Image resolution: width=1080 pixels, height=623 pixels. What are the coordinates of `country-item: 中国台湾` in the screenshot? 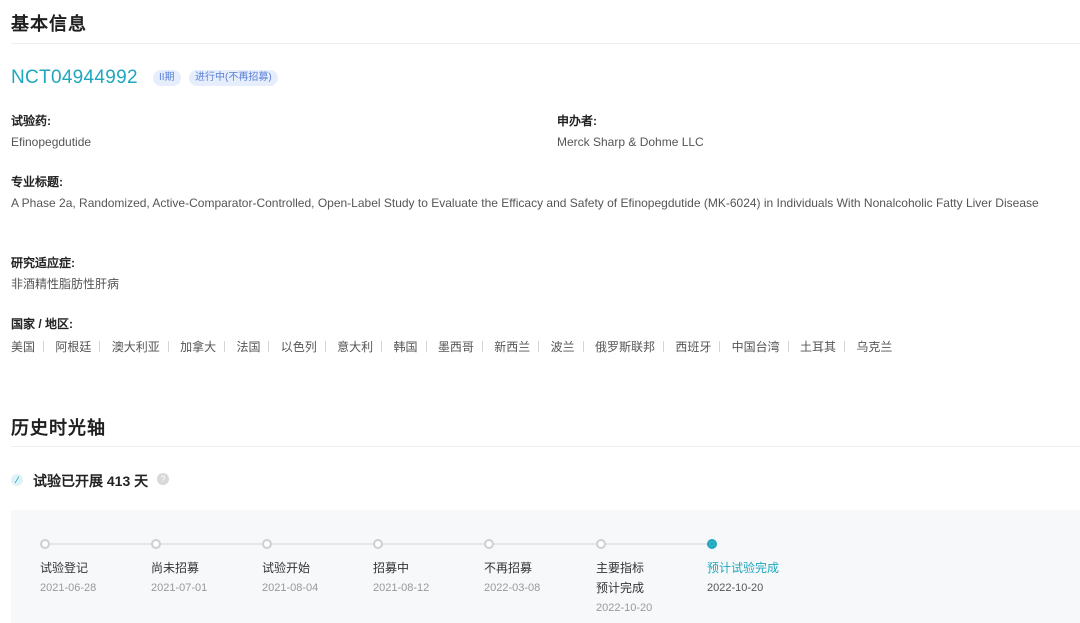 It's located at (755, 347).